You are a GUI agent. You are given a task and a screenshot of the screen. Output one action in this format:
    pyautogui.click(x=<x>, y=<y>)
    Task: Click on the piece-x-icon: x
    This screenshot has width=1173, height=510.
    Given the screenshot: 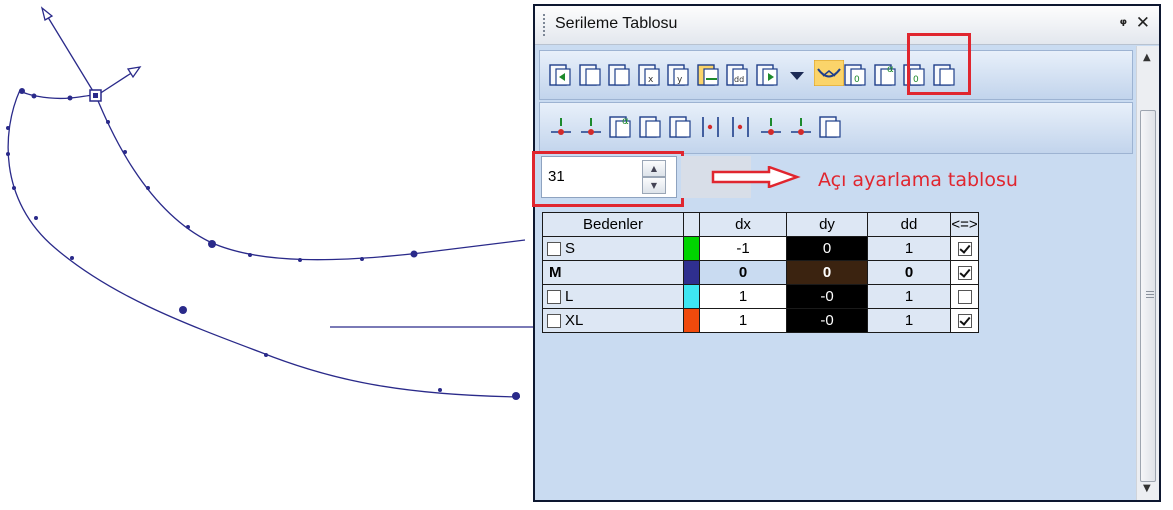 What is the action you would take?
    pyautogui.click(x=650, y=75)
    